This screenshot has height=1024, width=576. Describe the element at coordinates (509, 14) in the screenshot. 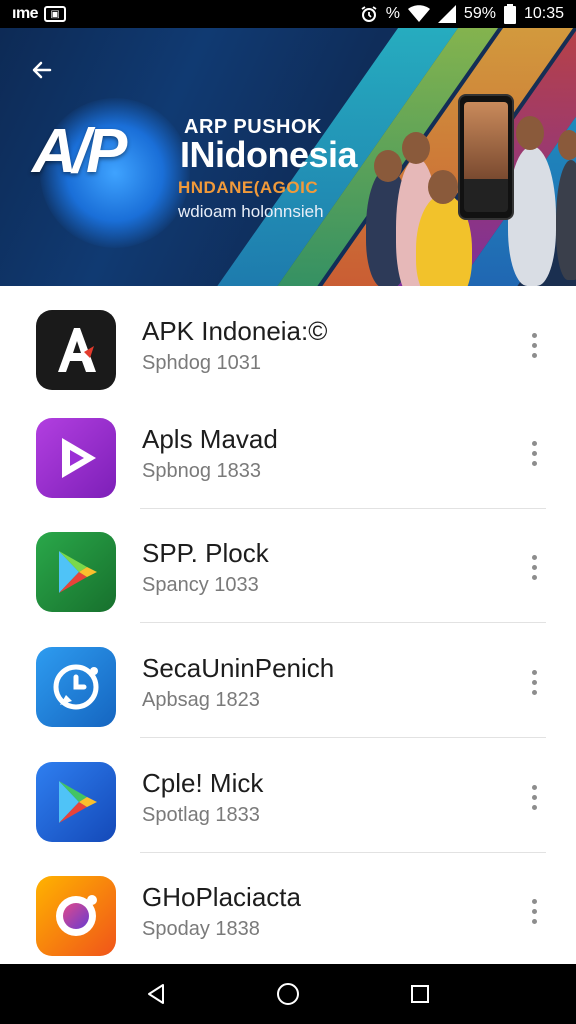

I see `battery-icon` at that location.